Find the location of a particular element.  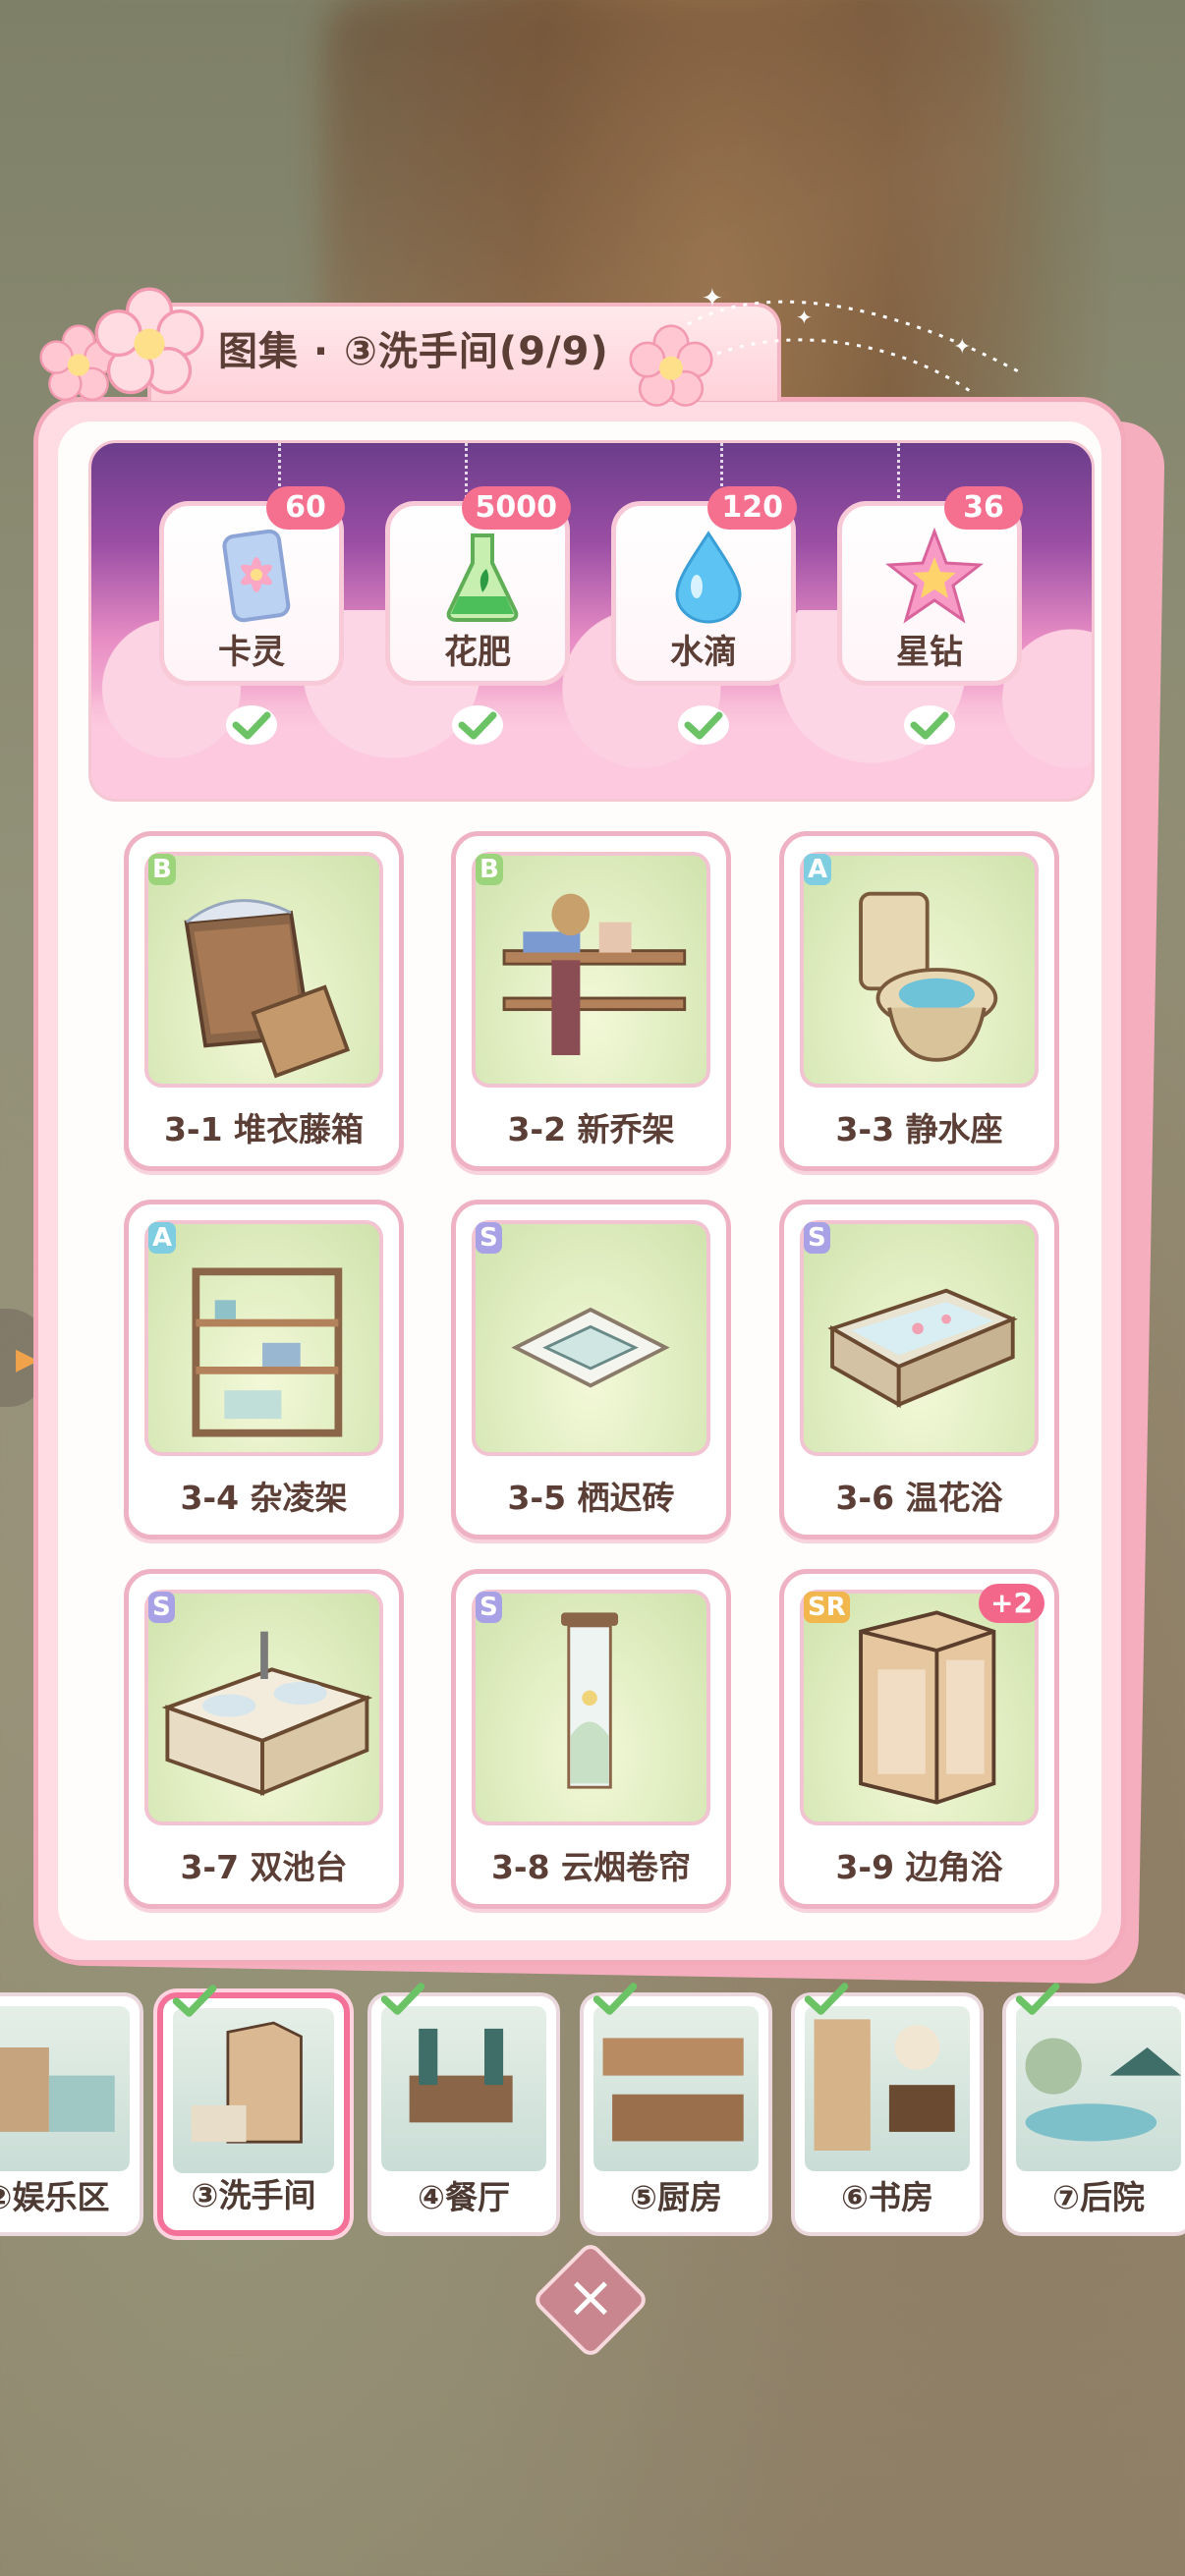

bonus-badge: +2 is located at coordinates (1012, 1603).